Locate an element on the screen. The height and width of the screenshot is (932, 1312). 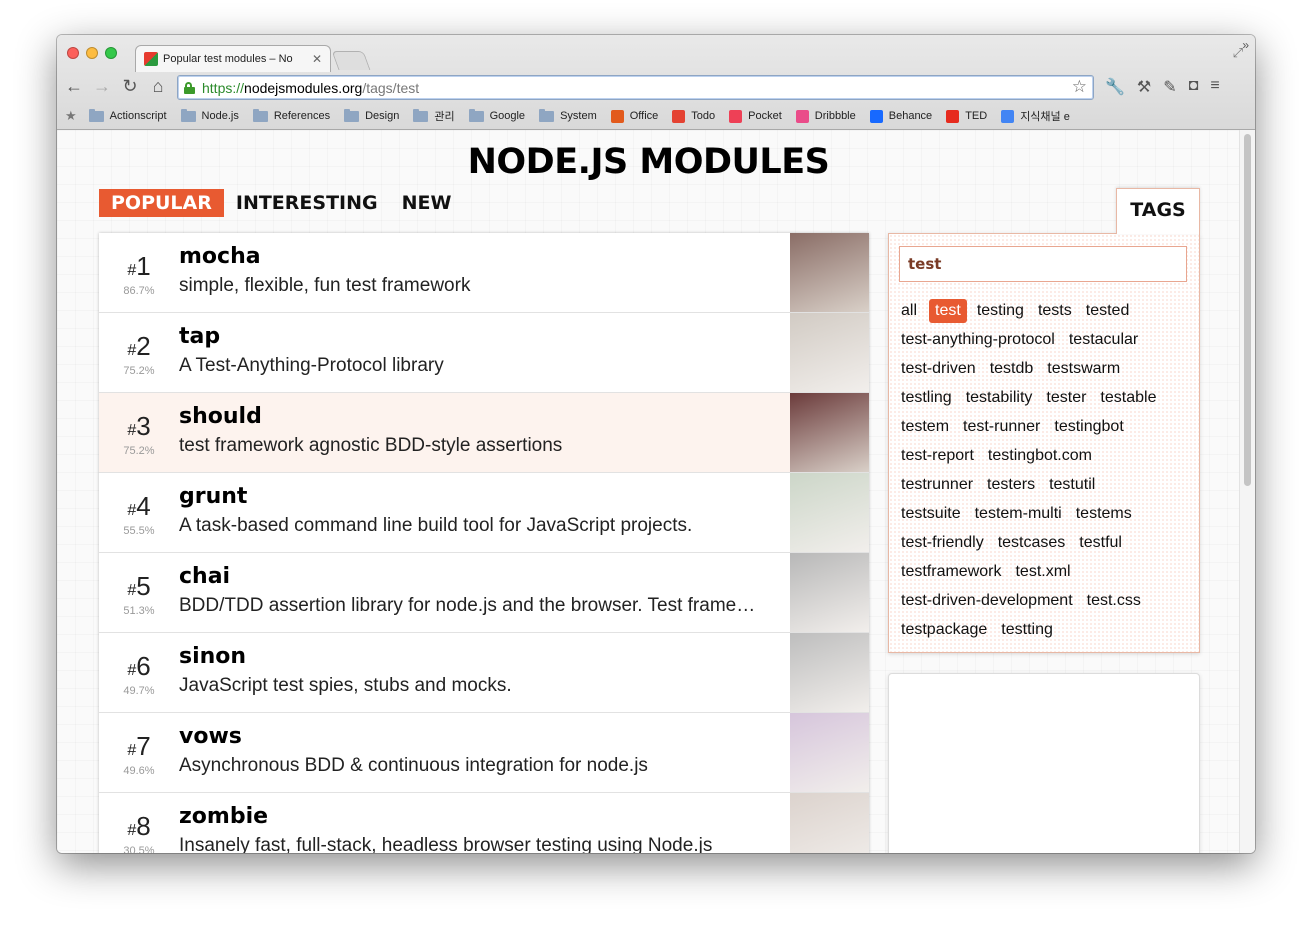
tag-link: testframework is located at coordinates (951, 572).